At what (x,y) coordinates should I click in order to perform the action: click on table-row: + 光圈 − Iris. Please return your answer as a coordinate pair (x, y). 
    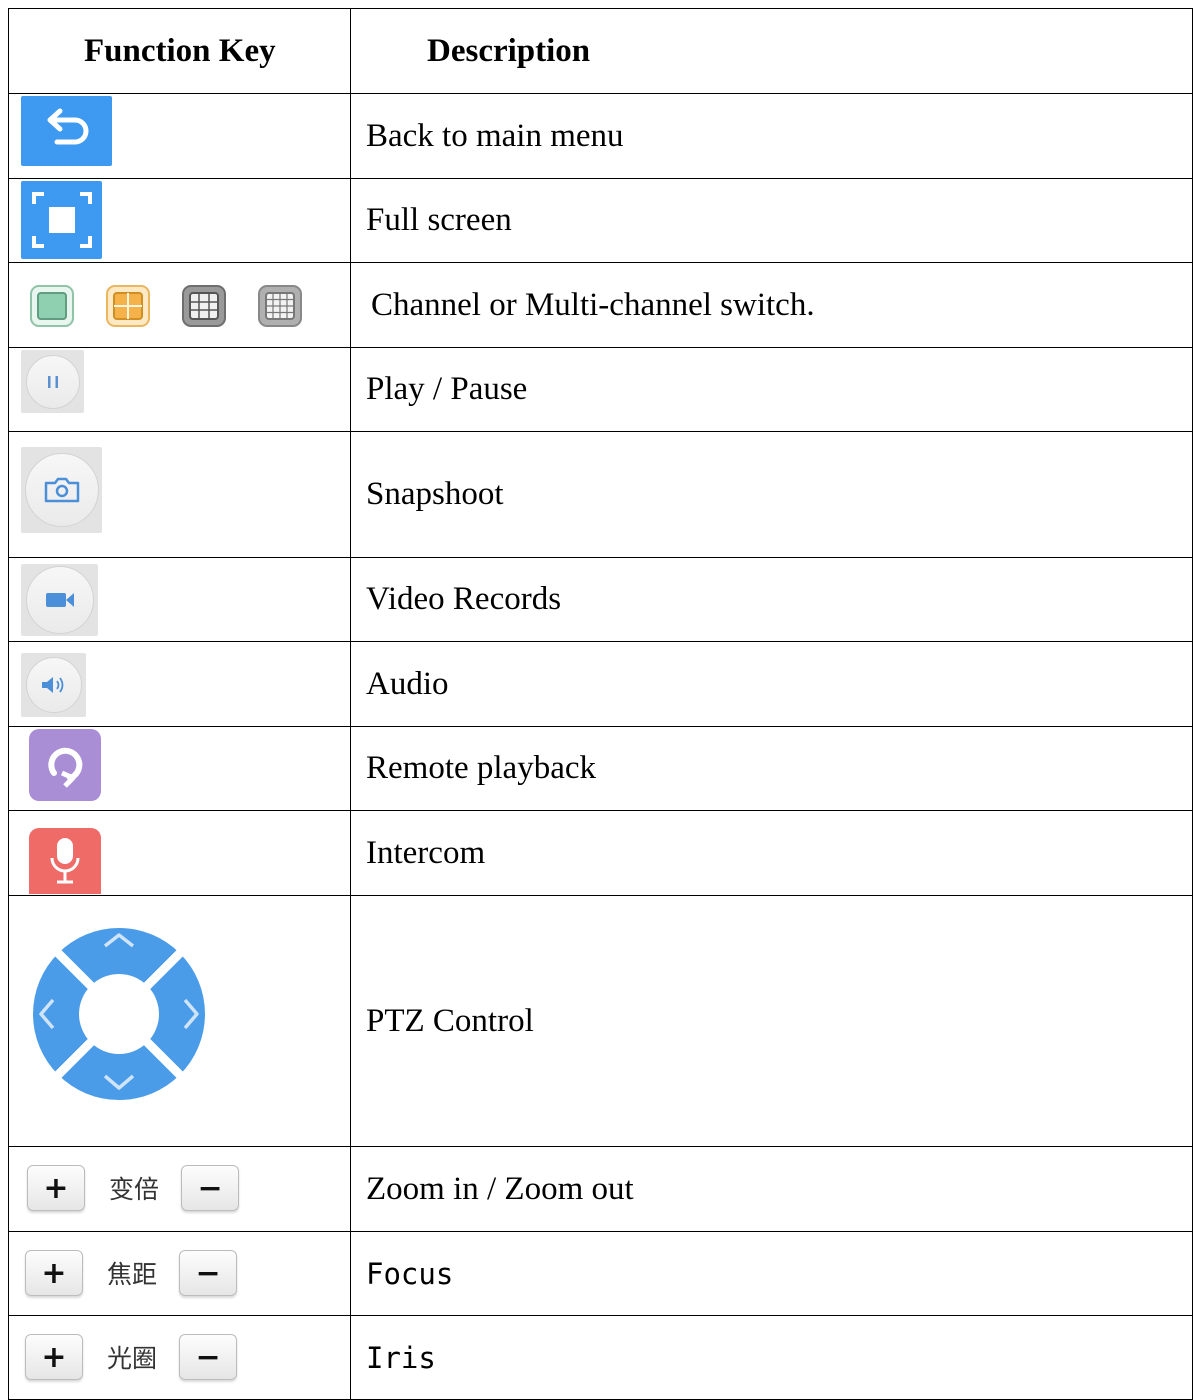
    Looking at the image, I should click on (600, 1357).